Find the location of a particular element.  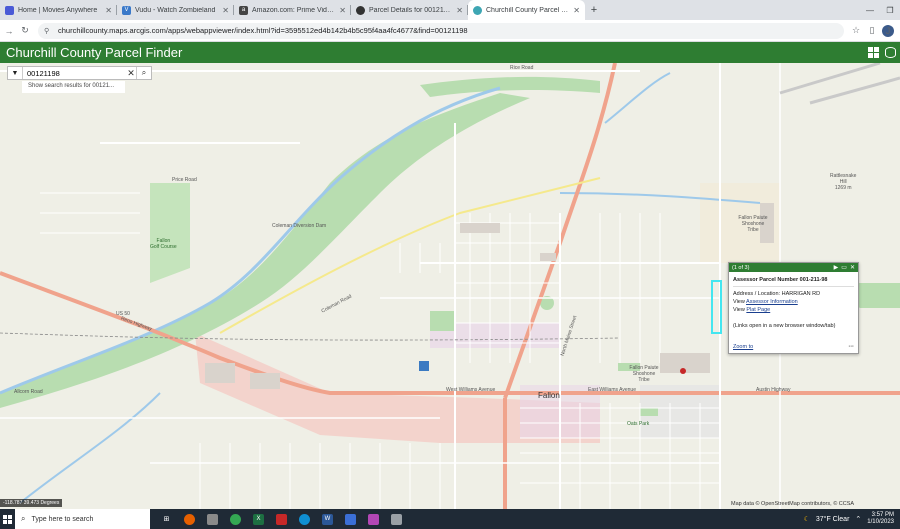

tab-title: Parcel Details for 00121198 is located at coordinates (411, 10).